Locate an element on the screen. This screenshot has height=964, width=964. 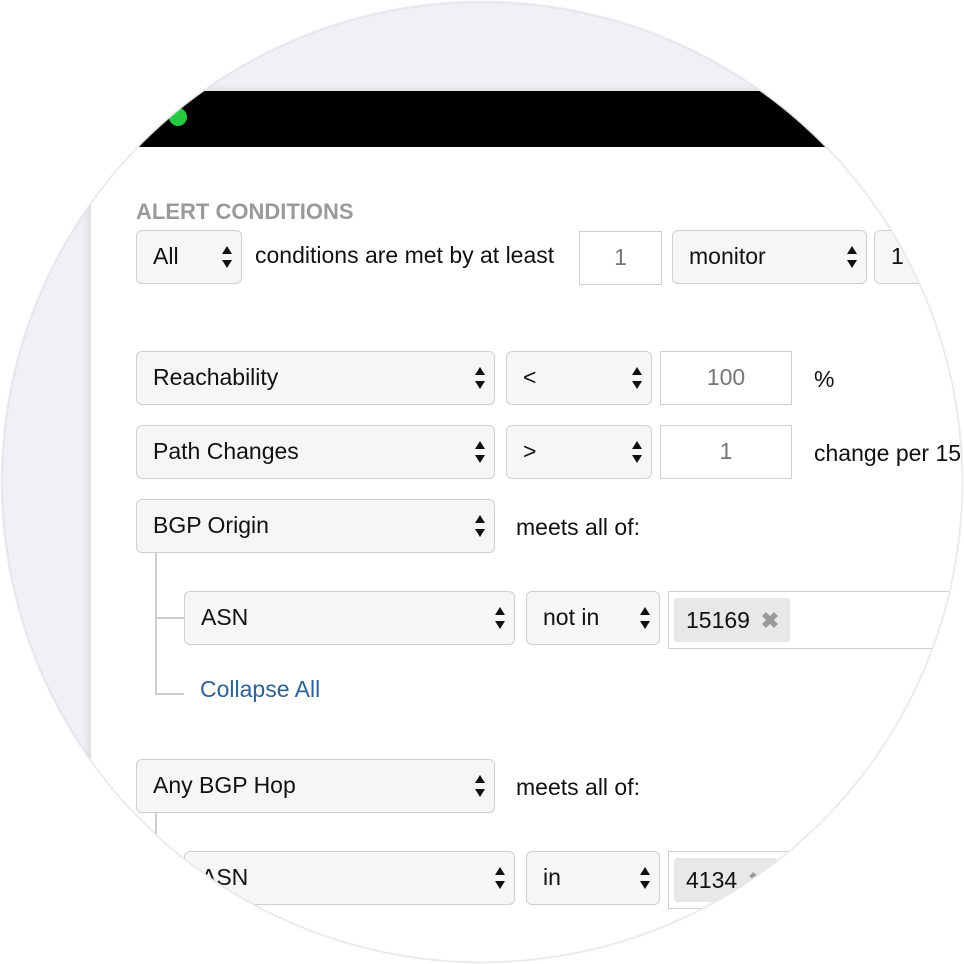
bgp-hop-field-select: ASN is located at coordinates (349, 878).